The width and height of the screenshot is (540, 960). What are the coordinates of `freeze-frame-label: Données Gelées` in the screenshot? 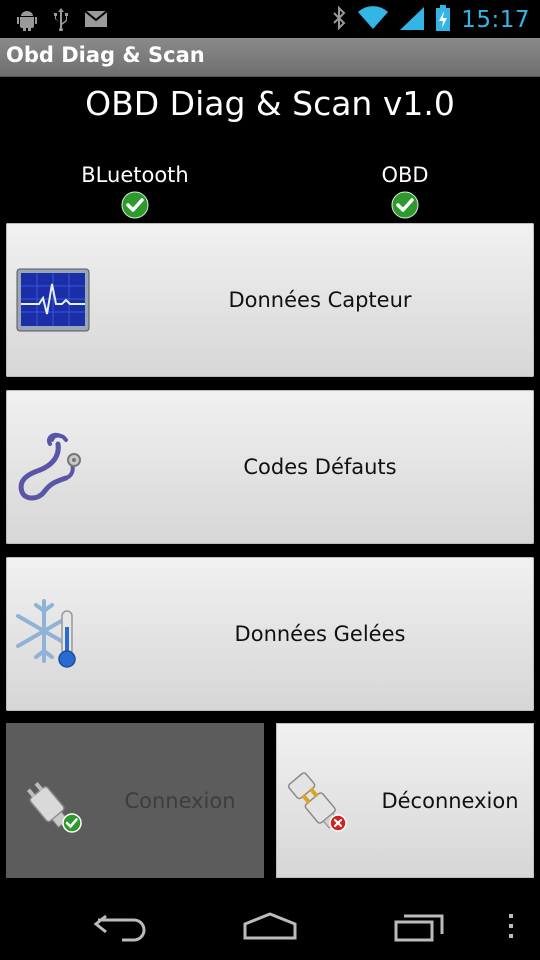 It's located at (320, 634).